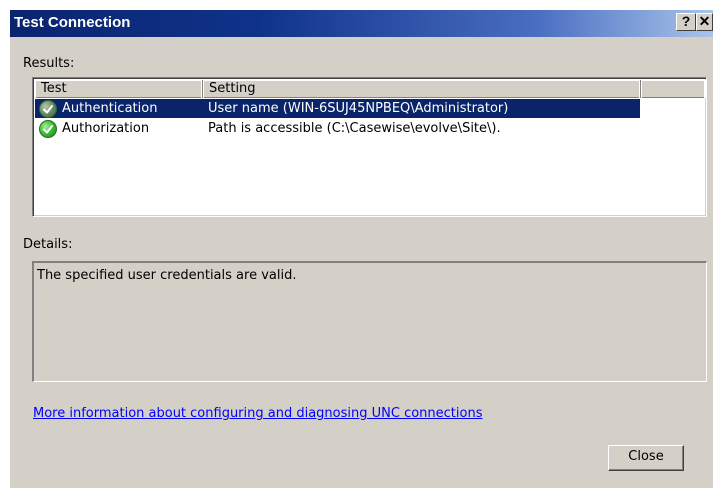 This screenshot has width=713, height=488. I want to click on result-test-name: Authentication, so click(110, 108).